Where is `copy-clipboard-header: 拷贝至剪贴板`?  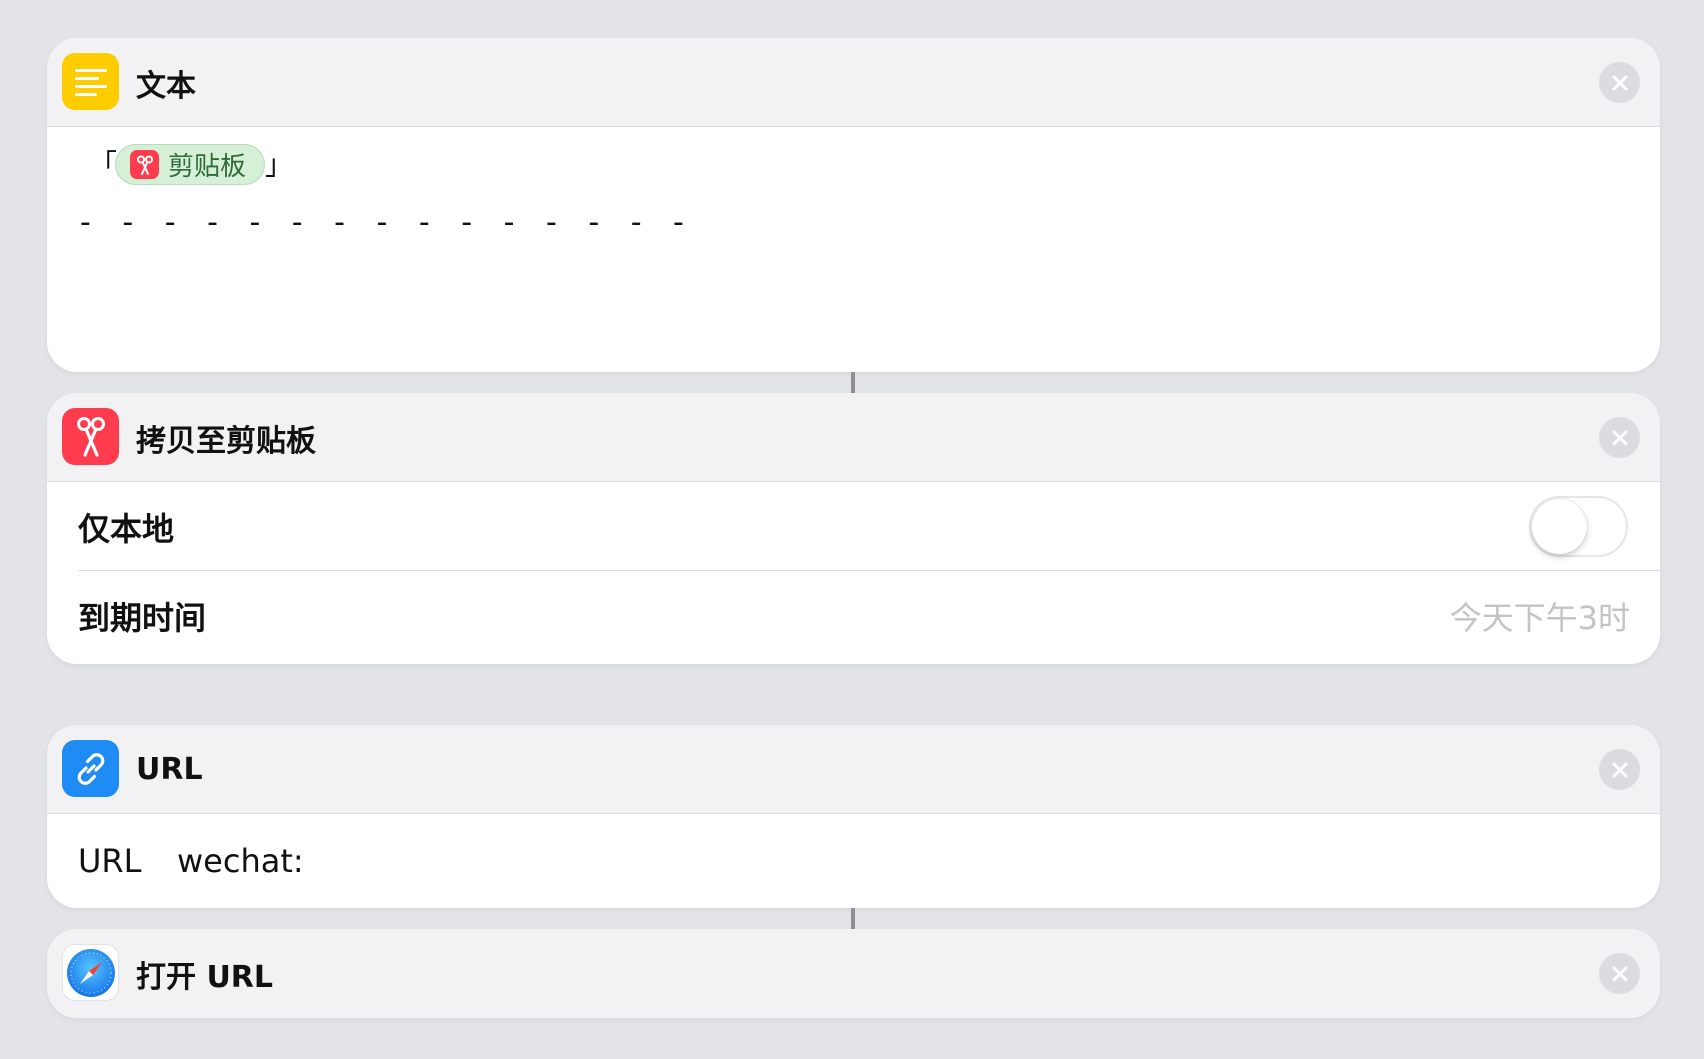 copy-clipboard-header: 拷贝至剪贴板 is located at coordinates (853, 437).